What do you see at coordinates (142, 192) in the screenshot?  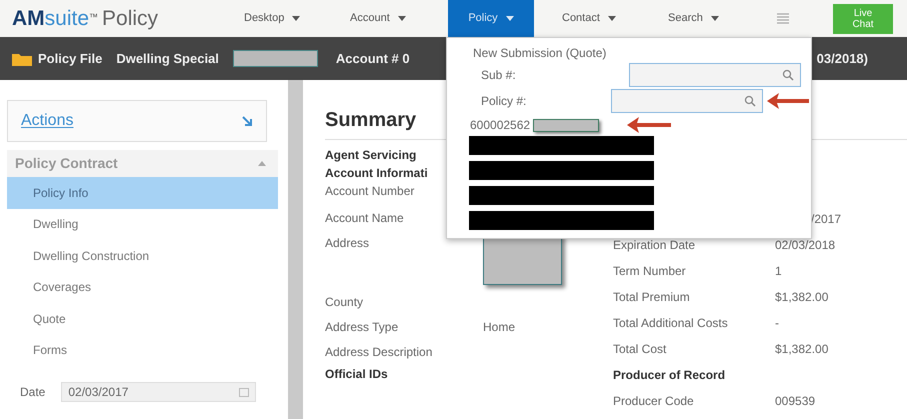 I see `sidebar-item: Policy Info` at bounding box center [142, 192].